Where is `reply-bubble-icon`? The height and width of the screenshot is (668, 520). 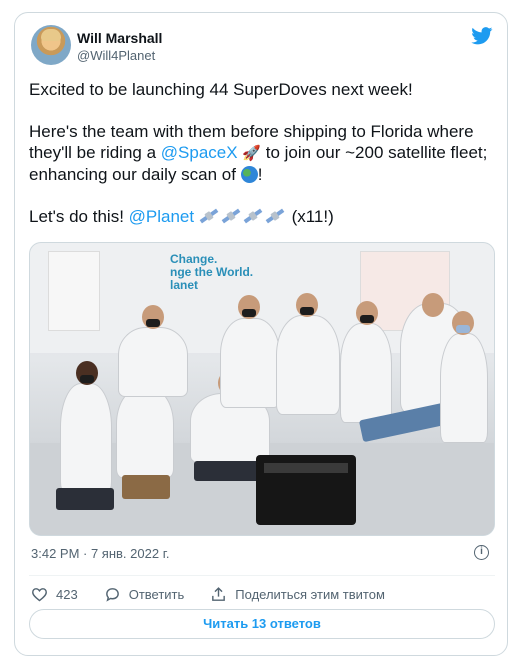 reply-bubble-icon is located at coordinates (112, 594).